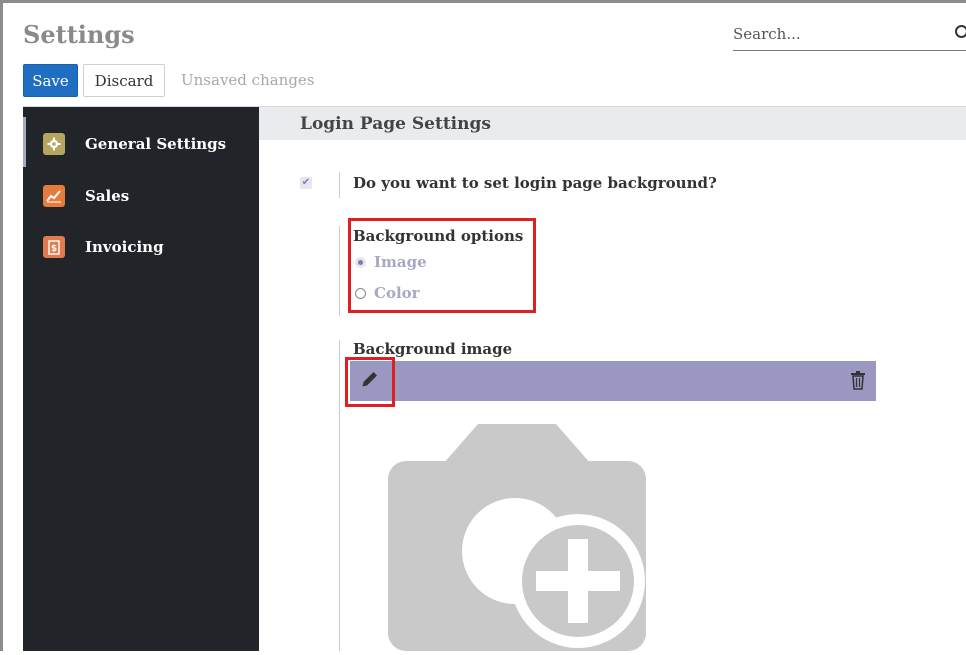  I want to click on sidebar-item-general-settings: General Settings, so click(134, 144).